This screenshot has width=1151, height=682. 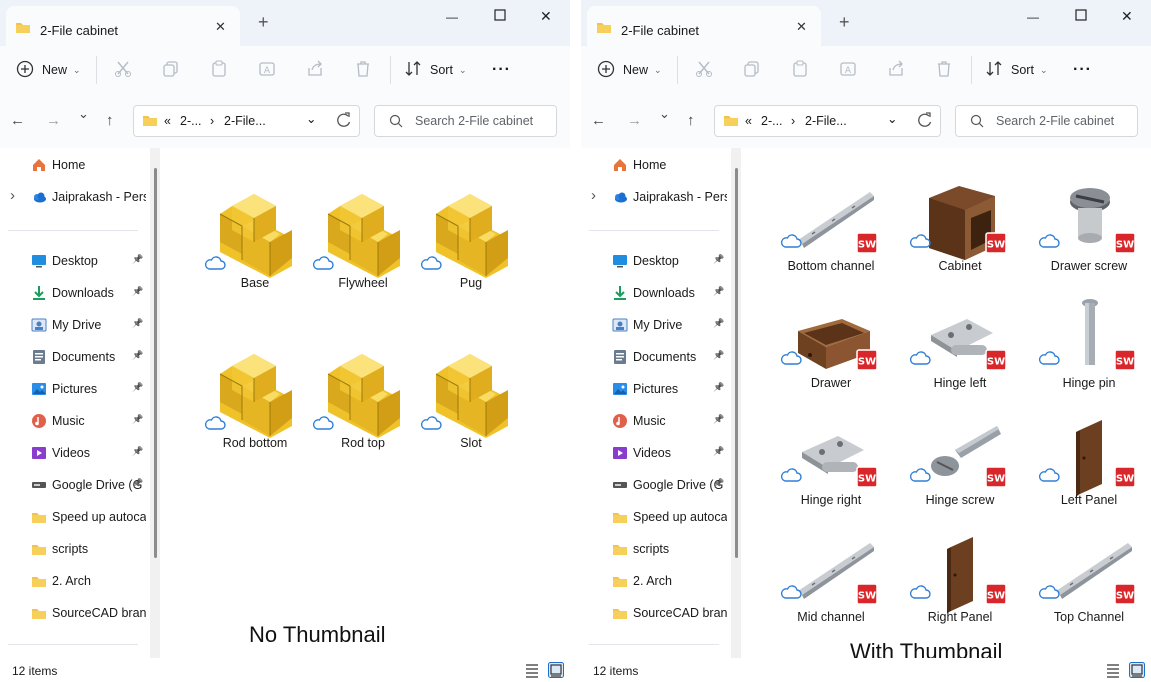 I want to click on sidebar-item: › Jaiprakash - Perso, so click(x=75, y=197).